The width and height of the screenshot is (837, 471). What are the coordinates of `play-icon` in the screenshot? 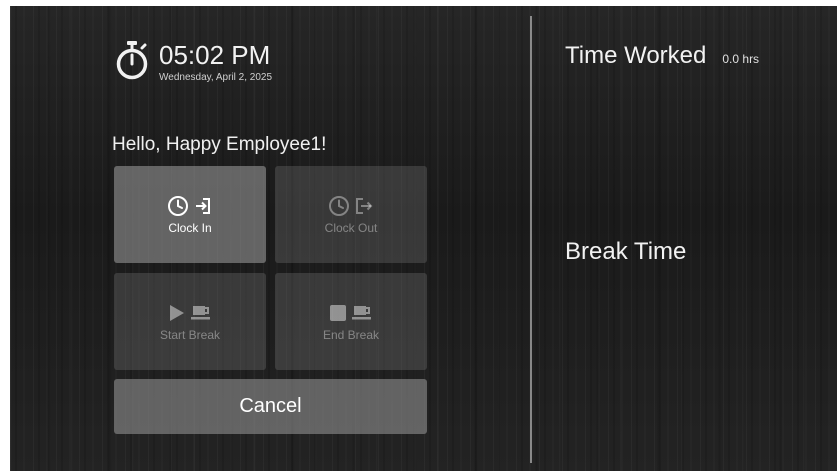 It's located at (177, 313).